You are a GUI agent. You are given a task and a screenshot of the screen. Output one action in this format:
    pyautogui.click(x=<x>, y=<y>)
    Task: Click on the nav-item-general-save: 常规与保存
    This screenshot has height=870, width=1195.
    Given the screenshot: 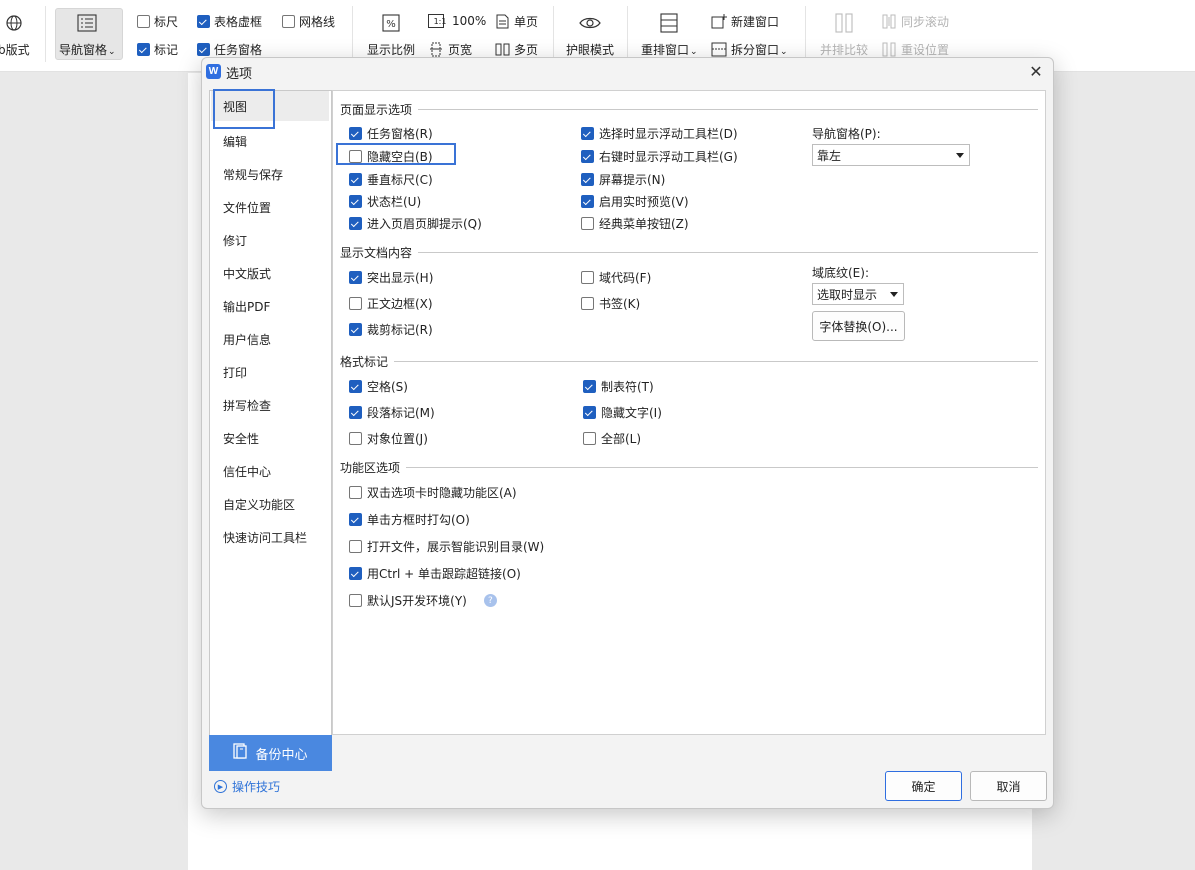 What is the action you would take?
    pyautogui.click(x=270, y=174)
    